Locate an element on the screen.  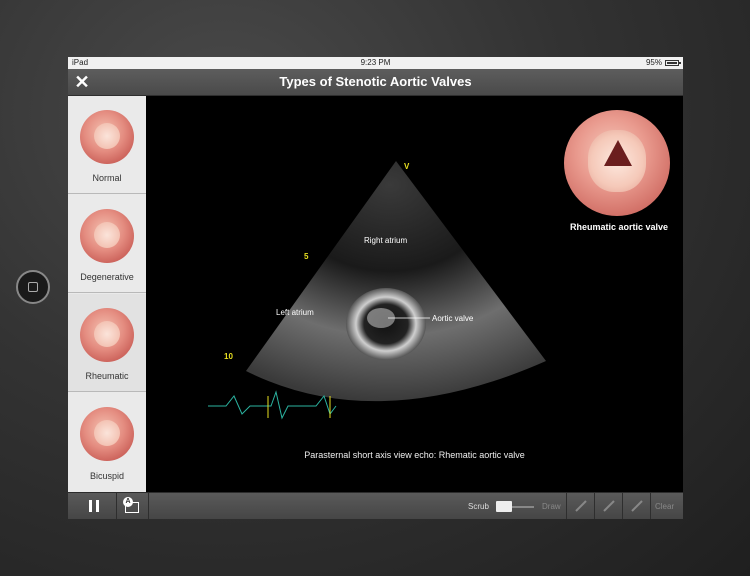
bottom-toolbar: A Scrub Draw Clear is located at coordinates (375, 505).